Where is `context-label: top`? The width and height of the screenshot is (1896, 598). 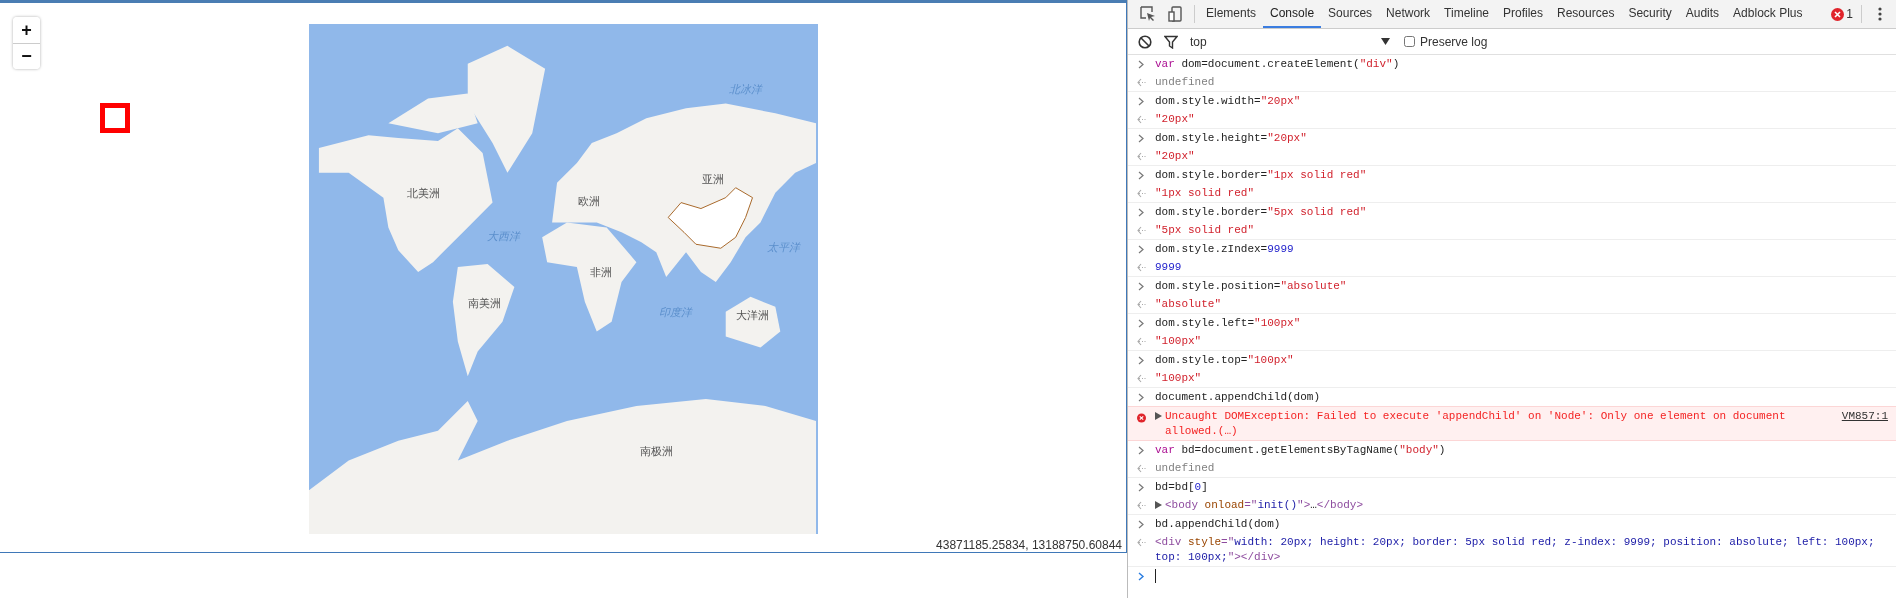 context-label: top is located at coordinates (1198, 41).